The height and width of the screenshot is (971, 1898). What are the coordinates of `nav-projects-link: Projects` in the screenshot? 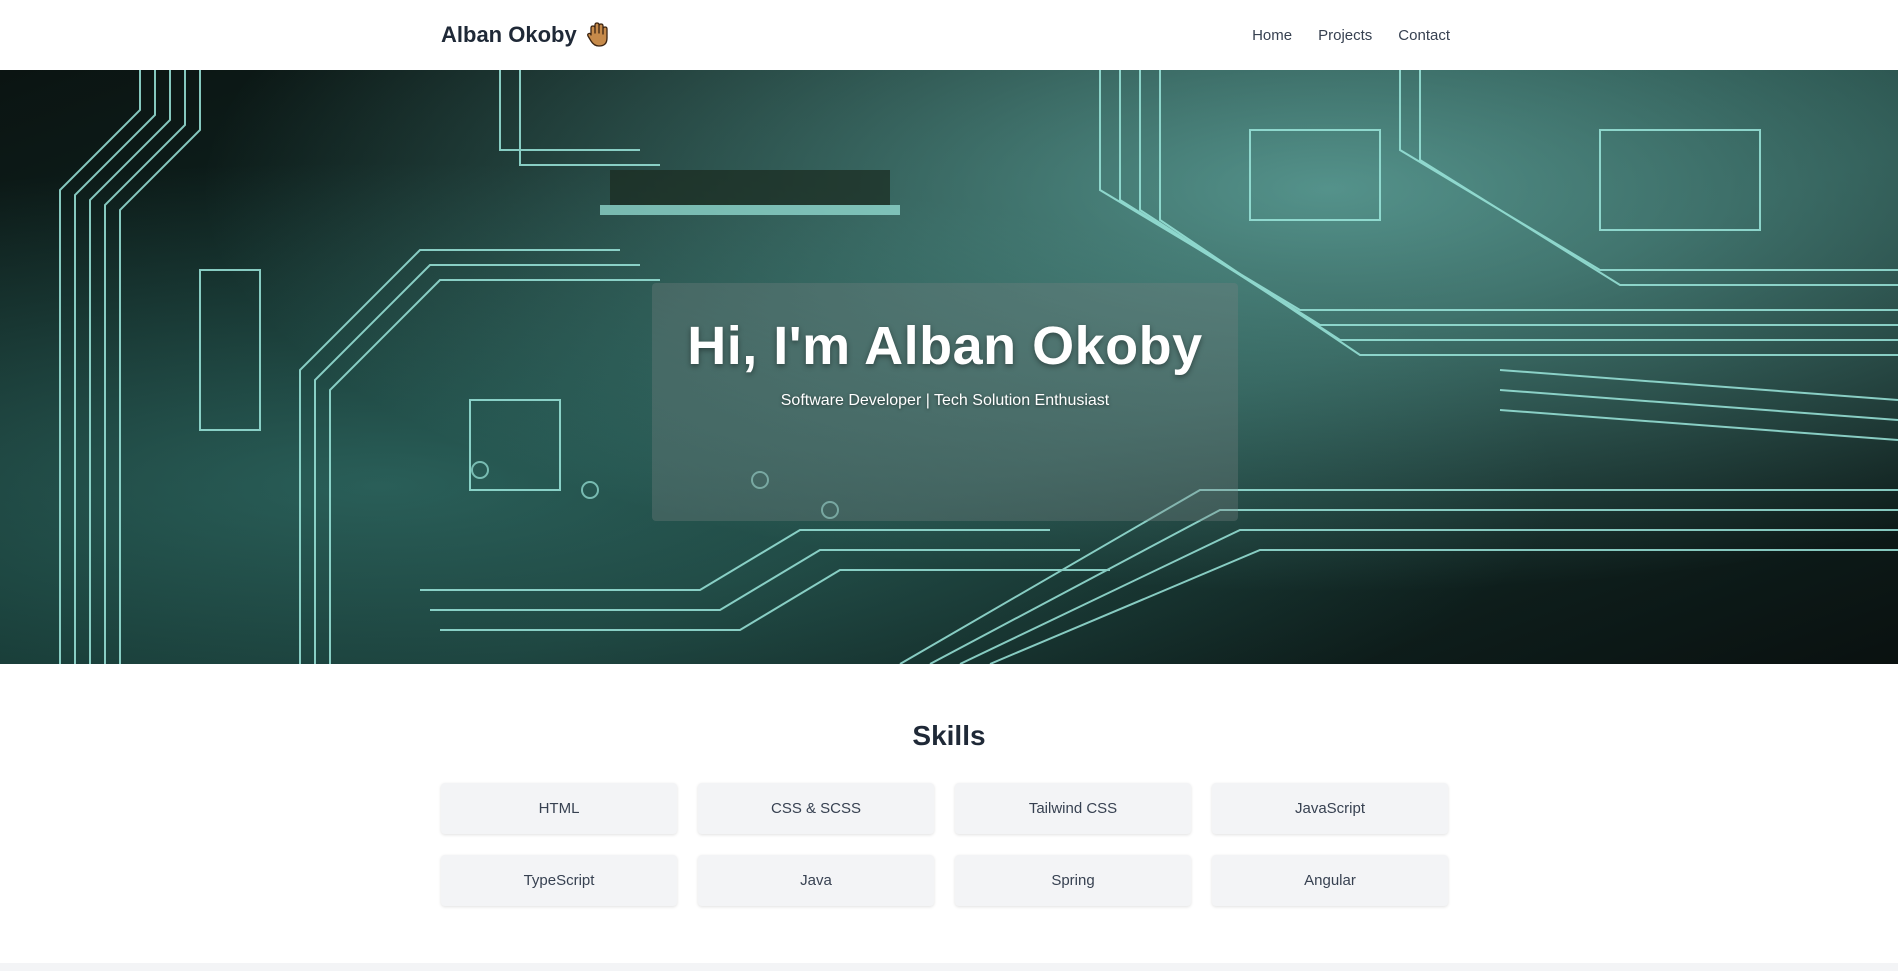 It's located at (1345, 35).